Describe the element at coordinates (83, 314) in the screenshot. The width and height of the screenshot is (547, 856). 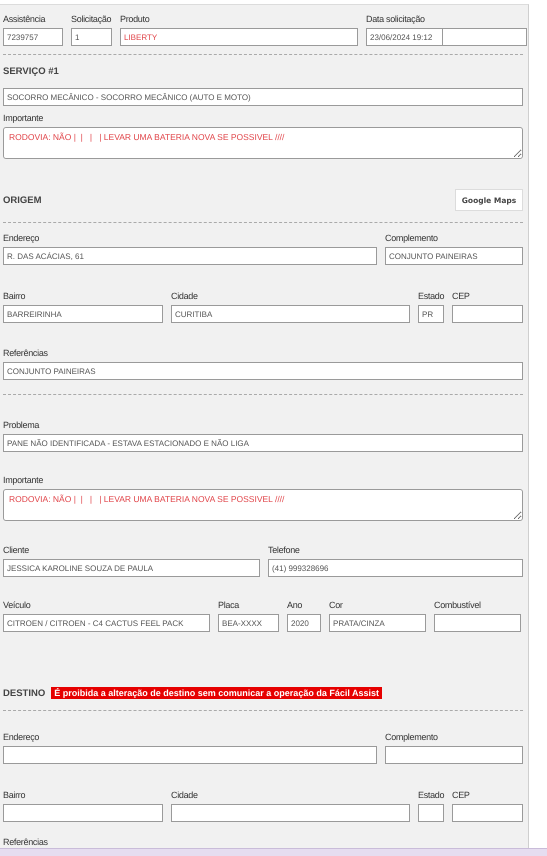
I see `input-field: BARREIRINHA` at that location.